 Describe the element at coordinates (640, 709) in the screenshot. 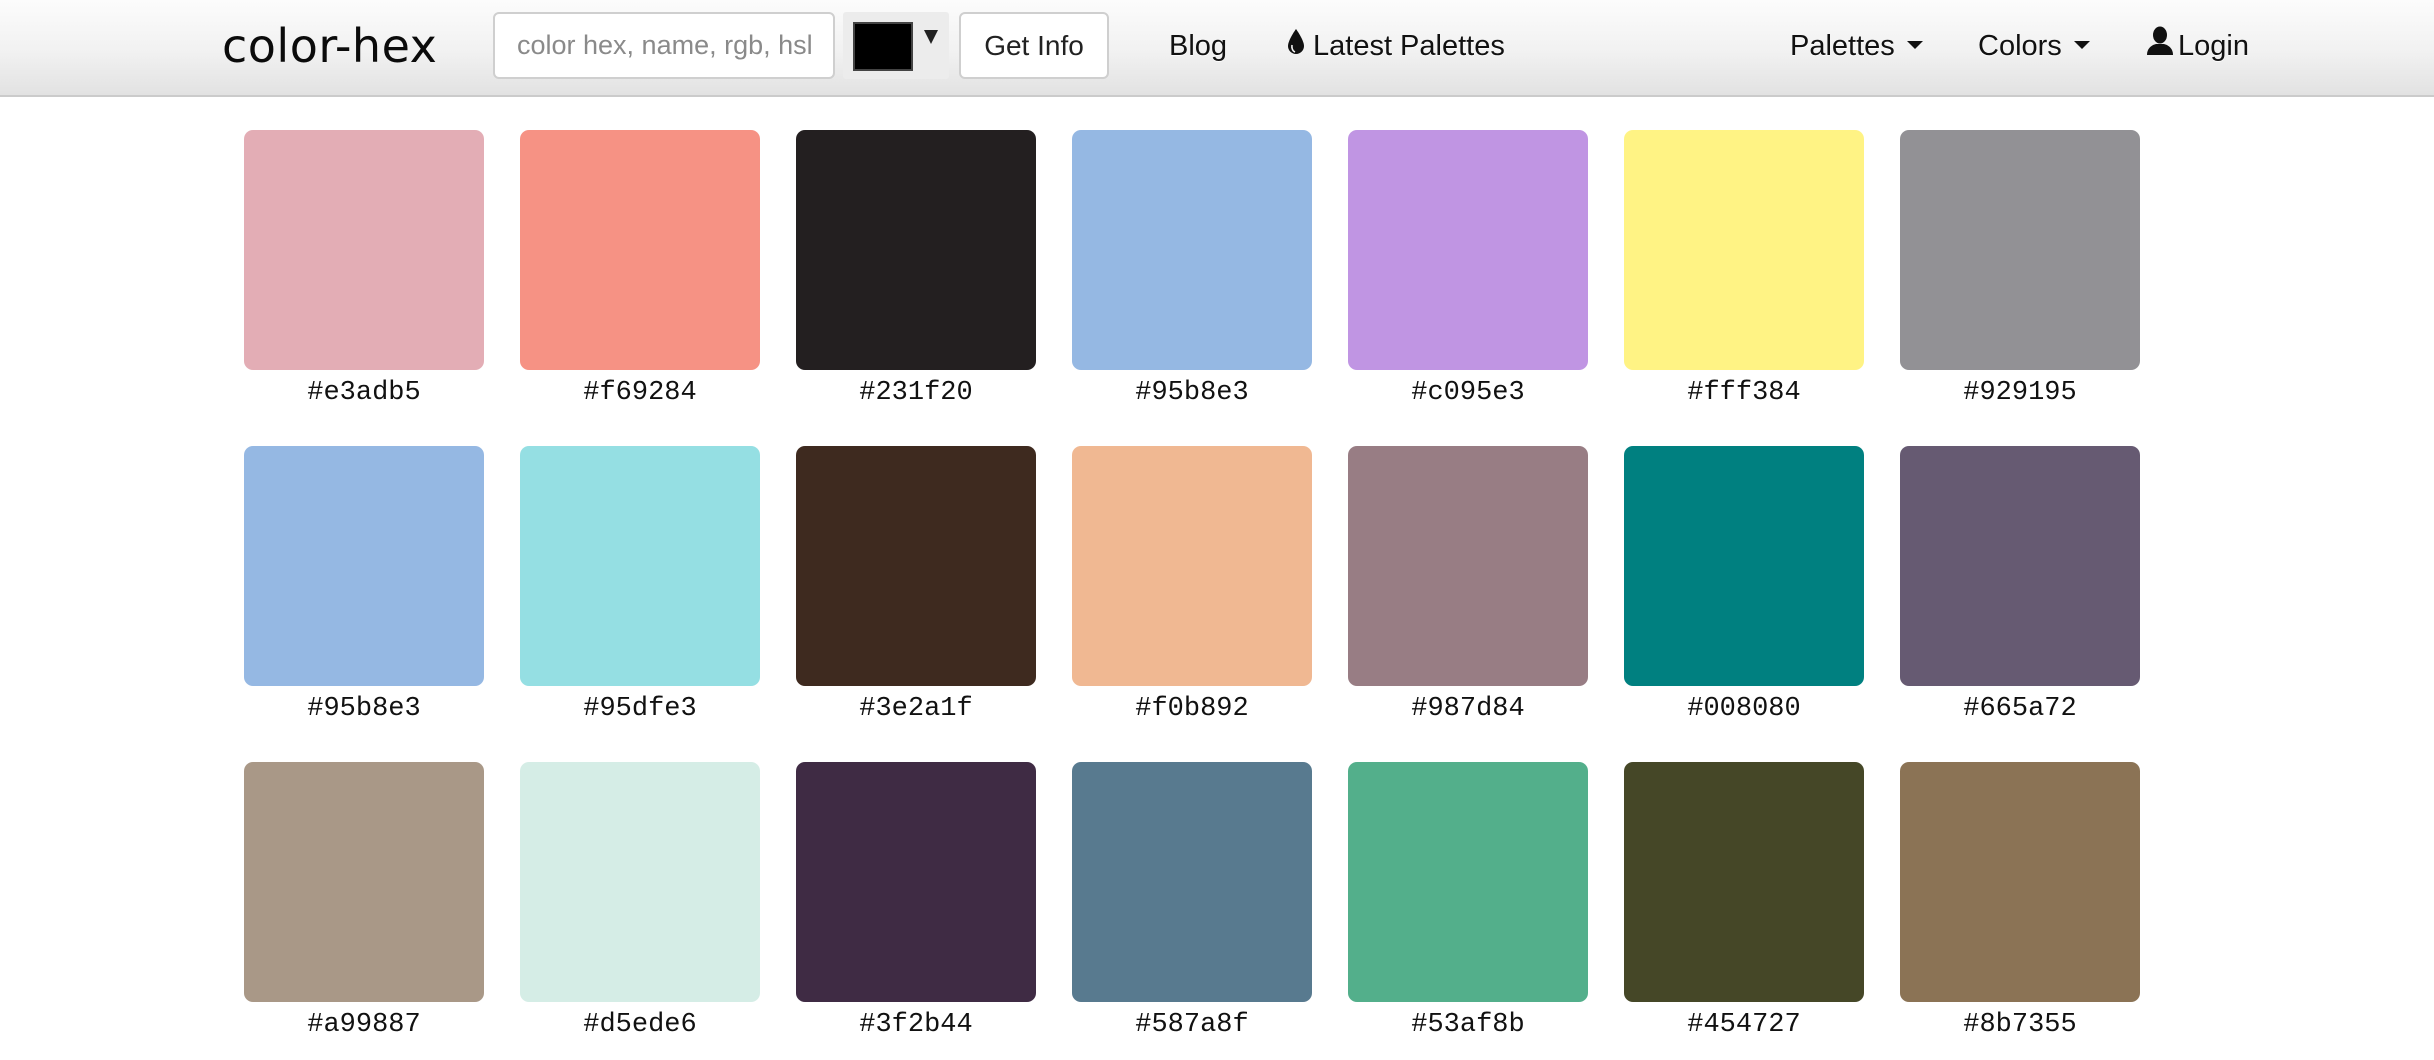

I see `color-hex-label: #95dfe3` at that location.